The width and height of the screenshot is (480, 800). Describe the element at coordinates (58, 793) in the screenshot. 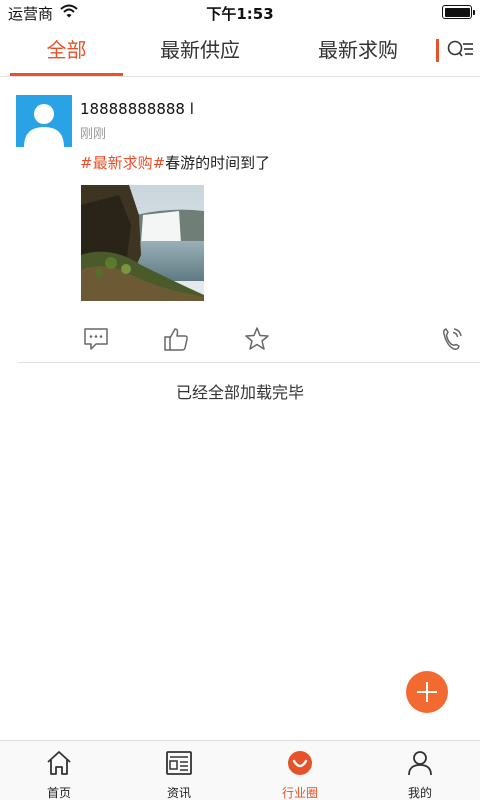

I see `nav-label-home: 首页` at that location.